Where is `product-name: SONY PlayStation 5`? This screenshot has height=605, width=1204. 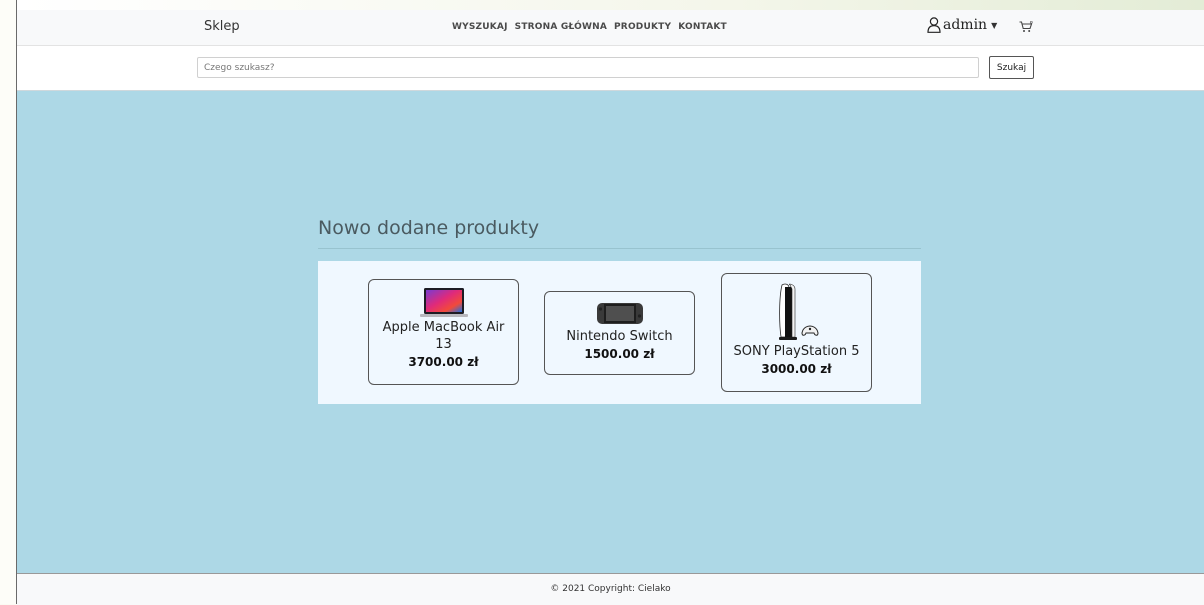 product-name: SONY PlayStation 5 is located at coordinates (796, 351).